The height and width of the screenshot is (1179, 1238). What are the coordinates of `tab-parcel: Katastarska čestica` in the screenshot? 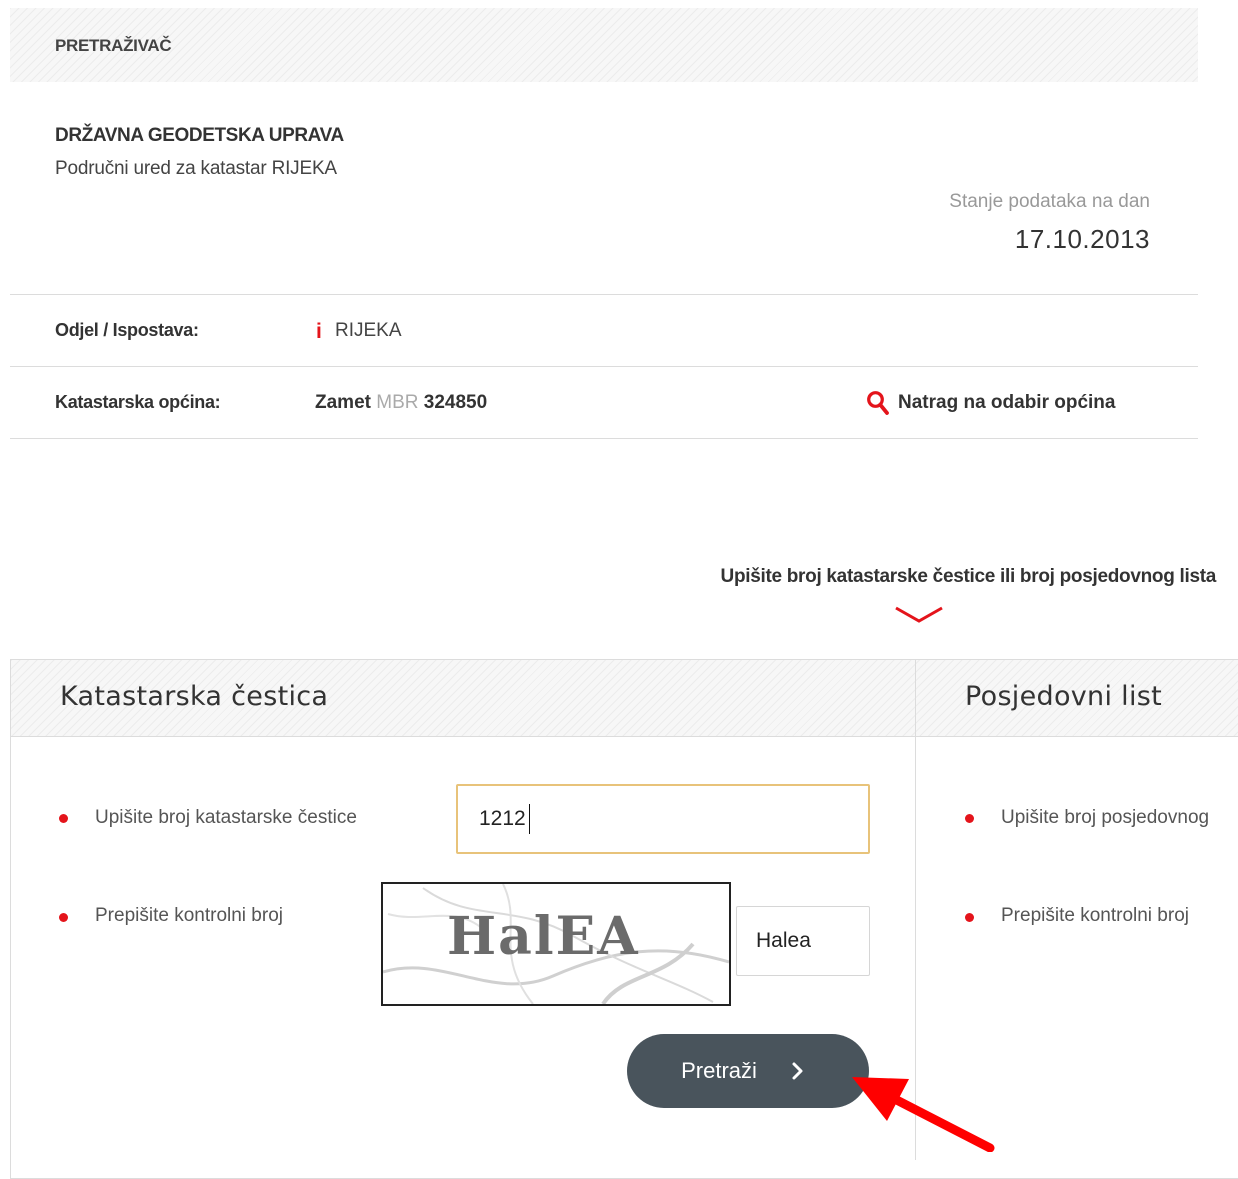 It's located at (194, 696).